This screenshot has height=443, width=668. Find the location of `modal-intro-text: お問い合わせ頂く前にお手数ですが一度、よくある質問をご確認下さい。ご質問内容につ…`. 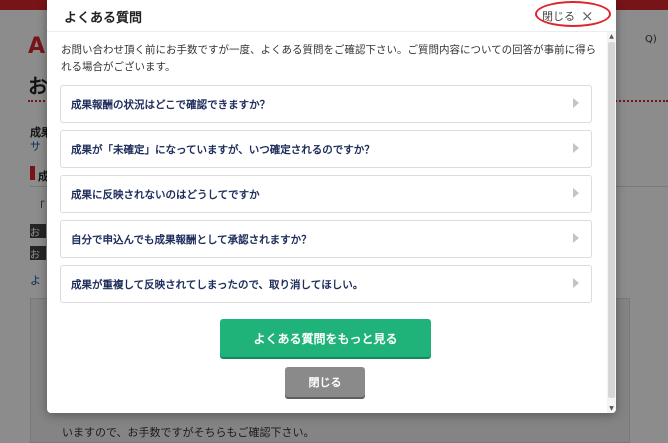

modal-intro-text: お問い合わせ頂く前にお手数ですが一度、よくある質問をご確認下さい。ご質問内容につ… is located at coordinates (329, 58).